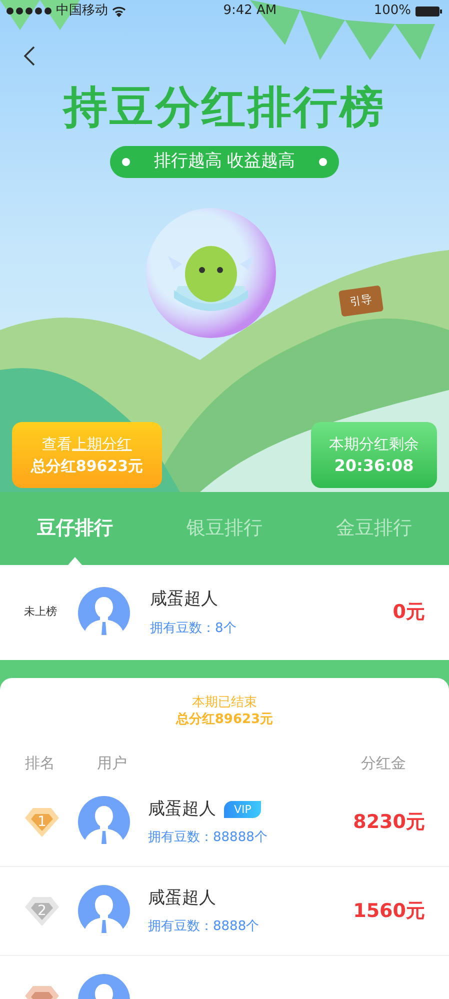 The image size is (449, 999). I want to click on bean-count: 拥有豆数：8888个, so click(204, 927).